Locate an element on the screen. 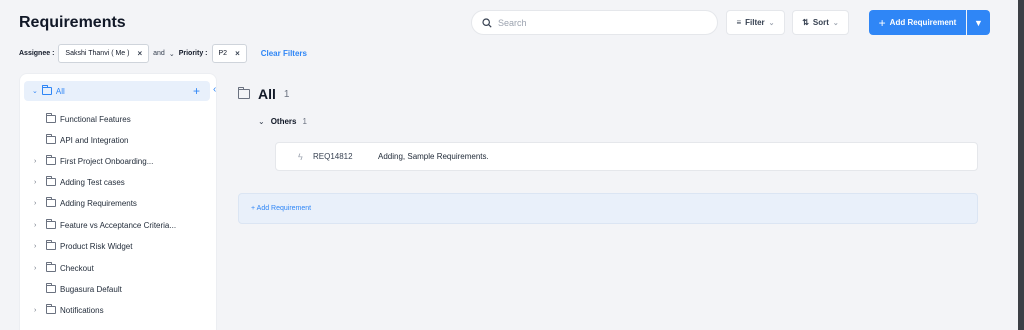 The image size is (1024, 330). add-folder-icon: + is located at coordinates (196, 91).